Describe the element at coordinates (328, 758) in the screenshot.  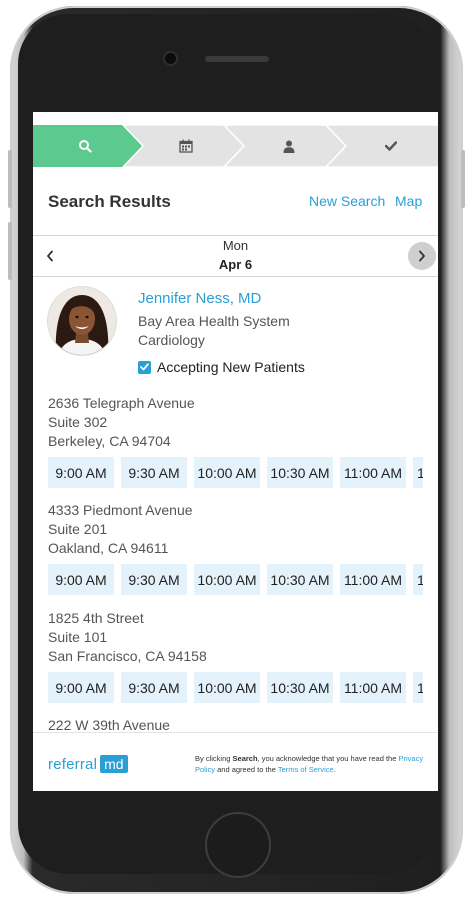
I see `legal-text: , you acknowledge that you have read the` at that location.